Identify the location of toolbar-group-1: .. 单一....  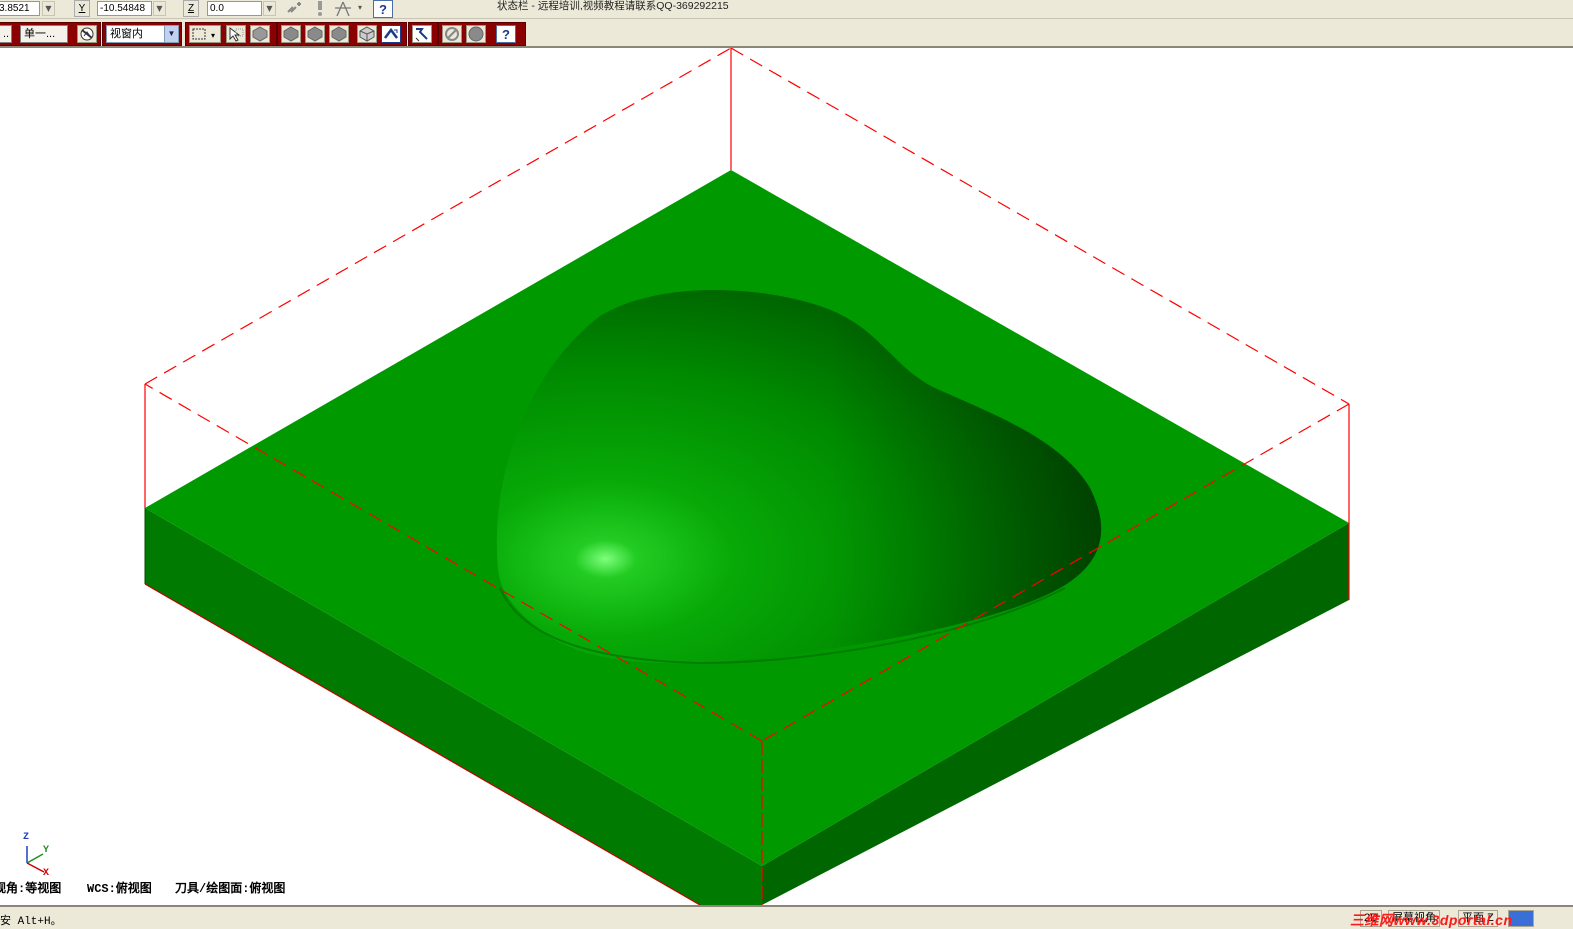
(50, 34).